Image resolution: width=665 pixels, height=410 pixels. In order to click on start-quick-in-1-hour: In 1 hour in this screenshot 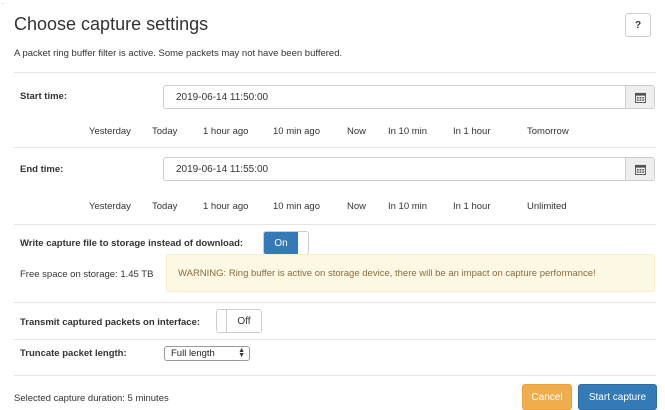, I will do `click(472, 131)`.